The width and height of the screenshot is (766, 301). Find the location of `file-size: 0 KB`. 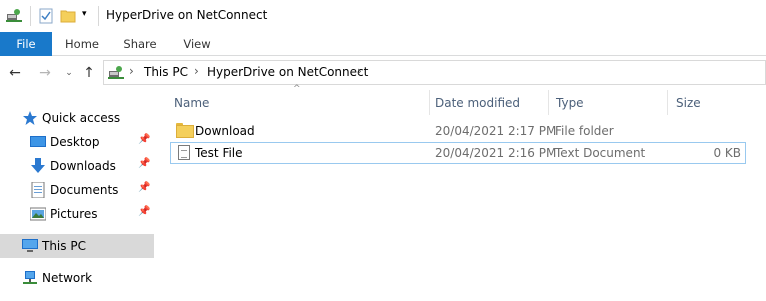

file-size: 0 KB is located at coordinates (727, 153).